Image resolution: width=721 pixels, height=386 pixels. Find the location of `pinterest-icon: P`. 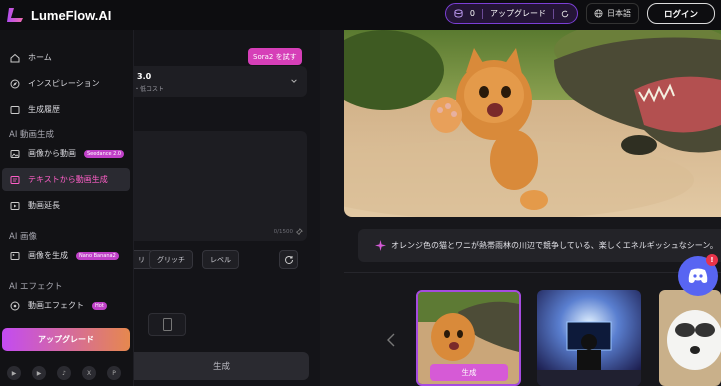

pinterest-icon: P is located at coordinates (114, 373).